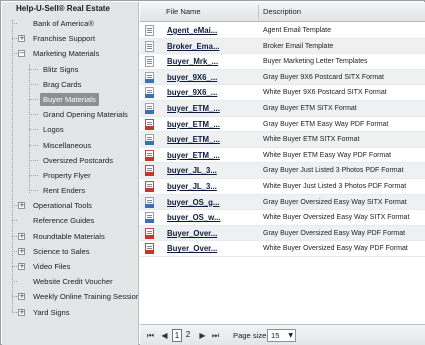 The height and width of the screenshot is (345, 425). What do you see at coordinates (67, 145) in the screenshot?
I see `tree-item-label: Miscellaneous` at bounding box center [67, 145].